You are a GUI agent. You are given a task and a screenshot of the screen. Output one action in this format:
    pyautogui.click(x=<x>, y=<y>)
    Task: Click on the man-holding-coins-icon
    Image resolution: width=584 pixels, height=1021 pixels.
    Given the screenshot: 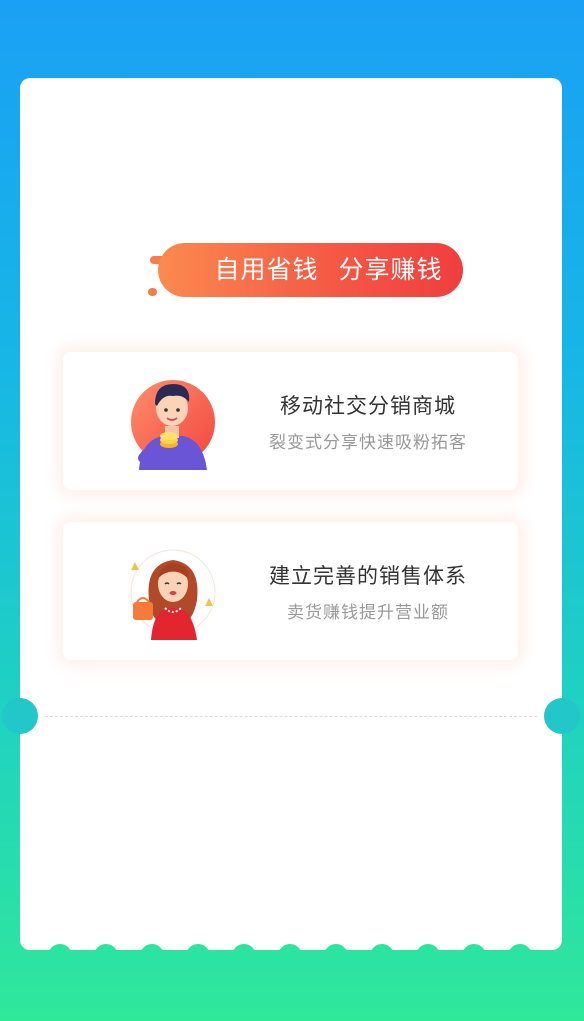 What is the action you would take?
    pyautogui.click(x=173, y=425)
    